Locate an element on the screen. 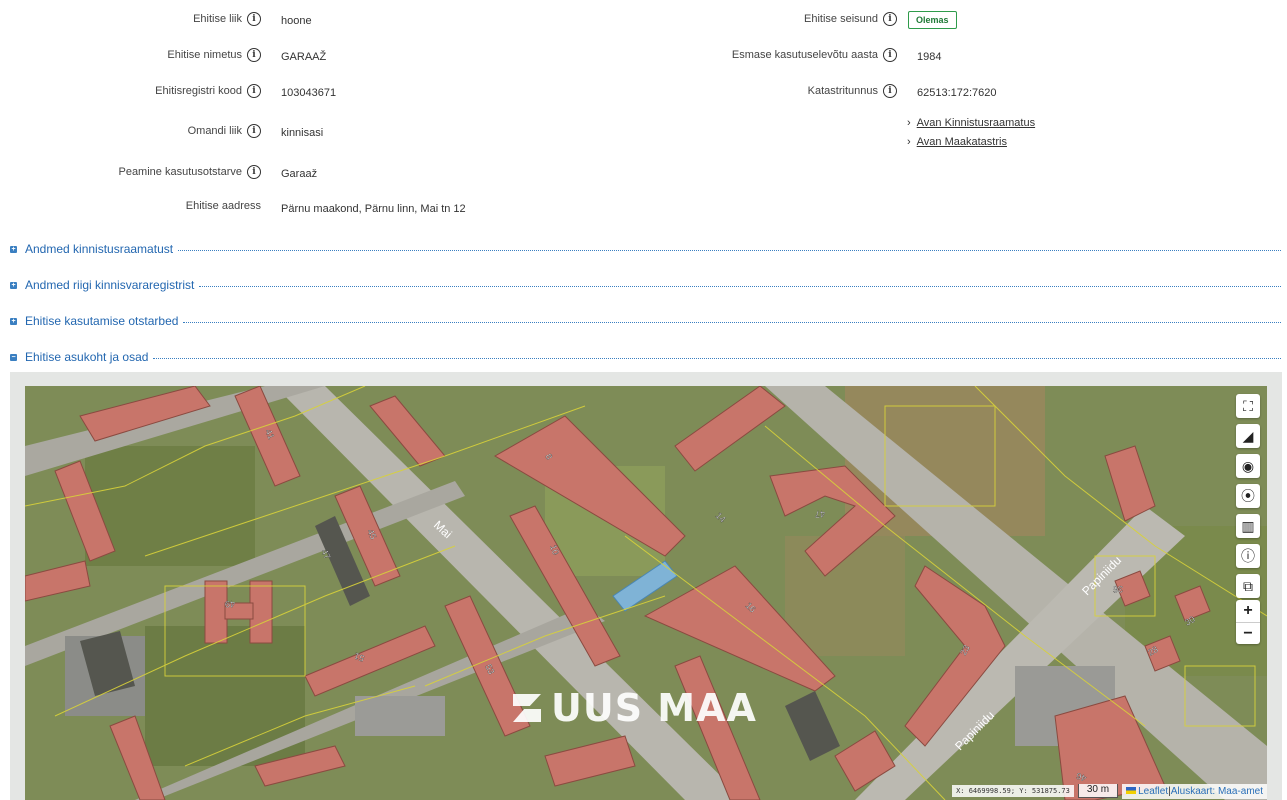 The width and height of the screenshot is (1287, 800). field-value-ehitise-aadress: Pärnu maakond, Pärnu linn, Mai tn 12 is located at coordinates (373, 209).